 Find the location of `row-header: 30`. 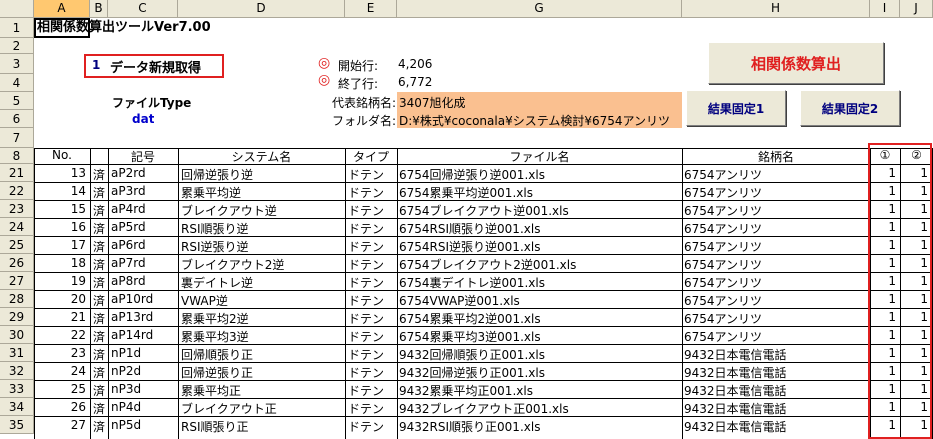

row-header: 30 is located at coordinates (17, 335).